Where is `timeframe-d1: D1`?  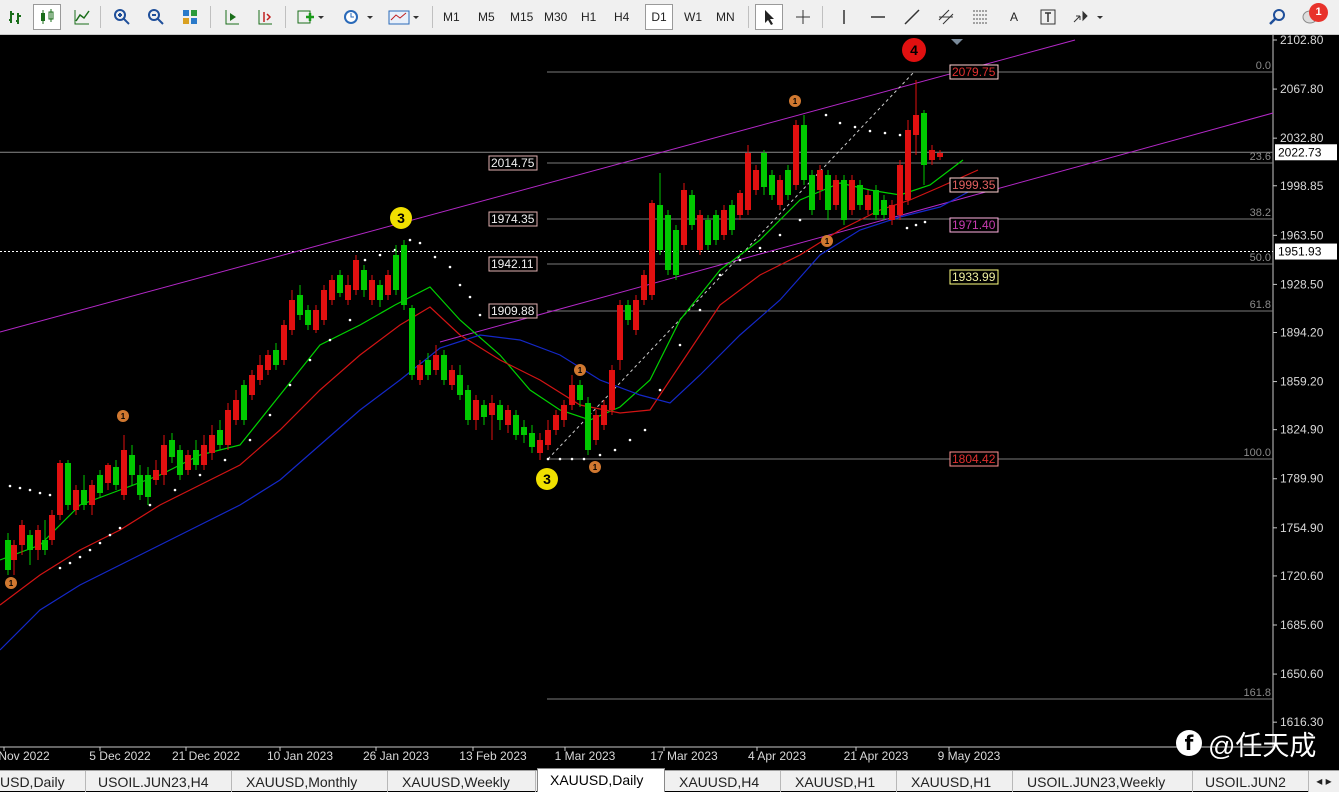 timeframe-d1: D1 is located at coordinates (659, 17).